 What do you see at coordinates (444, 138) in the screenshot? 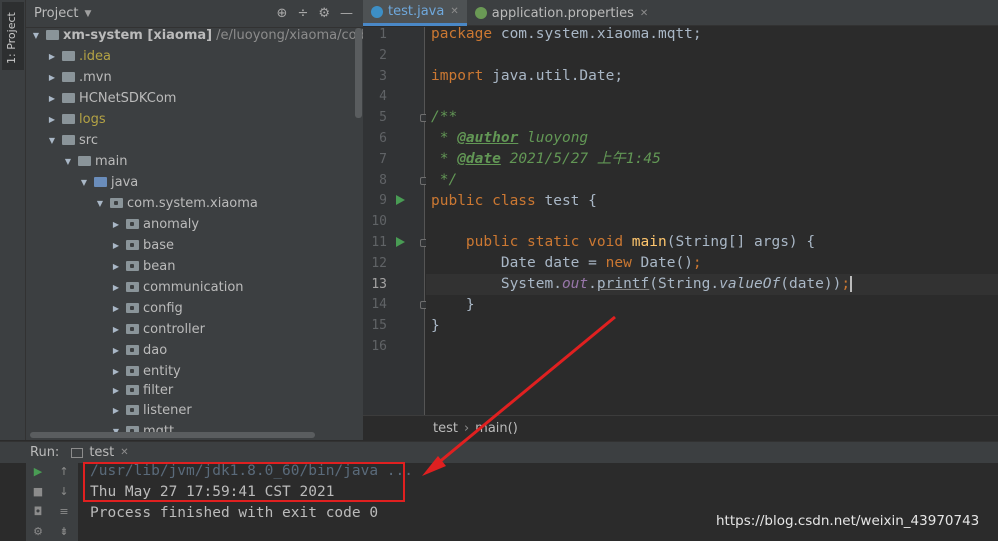
I see `comment: *` at bounding box center [444, 138].